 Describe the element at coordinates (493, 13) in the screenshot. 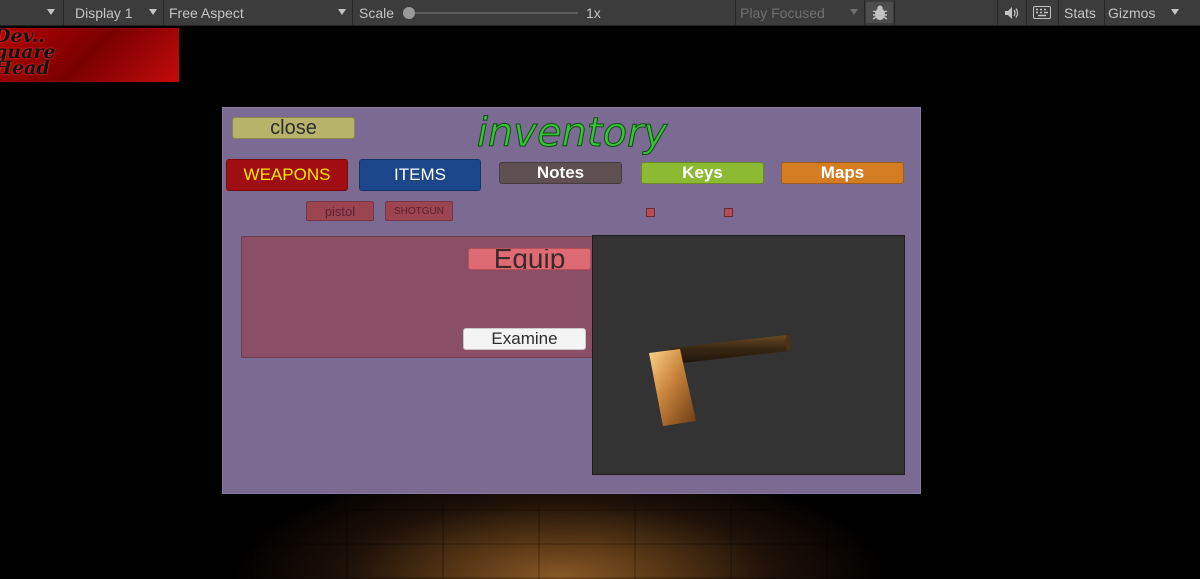

I see `scale-slider-track` at that location.